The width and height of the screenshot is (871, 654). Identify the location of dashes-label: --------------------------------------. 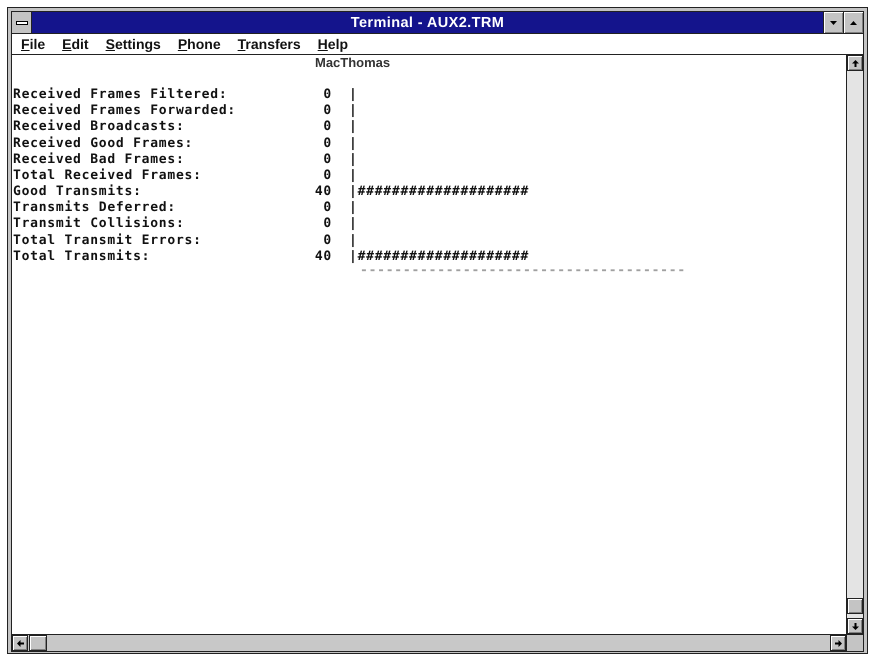
(523, 271).